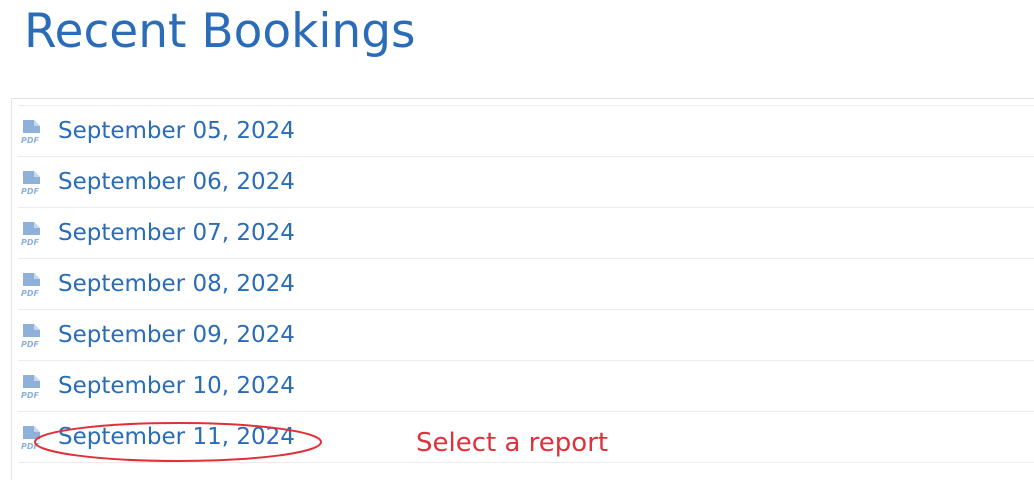 Image resolution: width=1034 pixels, height=480 pixels. Describe the element at coordinates (176, 386) in the screenshot. I see `report-link: September 10, 2024` at that location.